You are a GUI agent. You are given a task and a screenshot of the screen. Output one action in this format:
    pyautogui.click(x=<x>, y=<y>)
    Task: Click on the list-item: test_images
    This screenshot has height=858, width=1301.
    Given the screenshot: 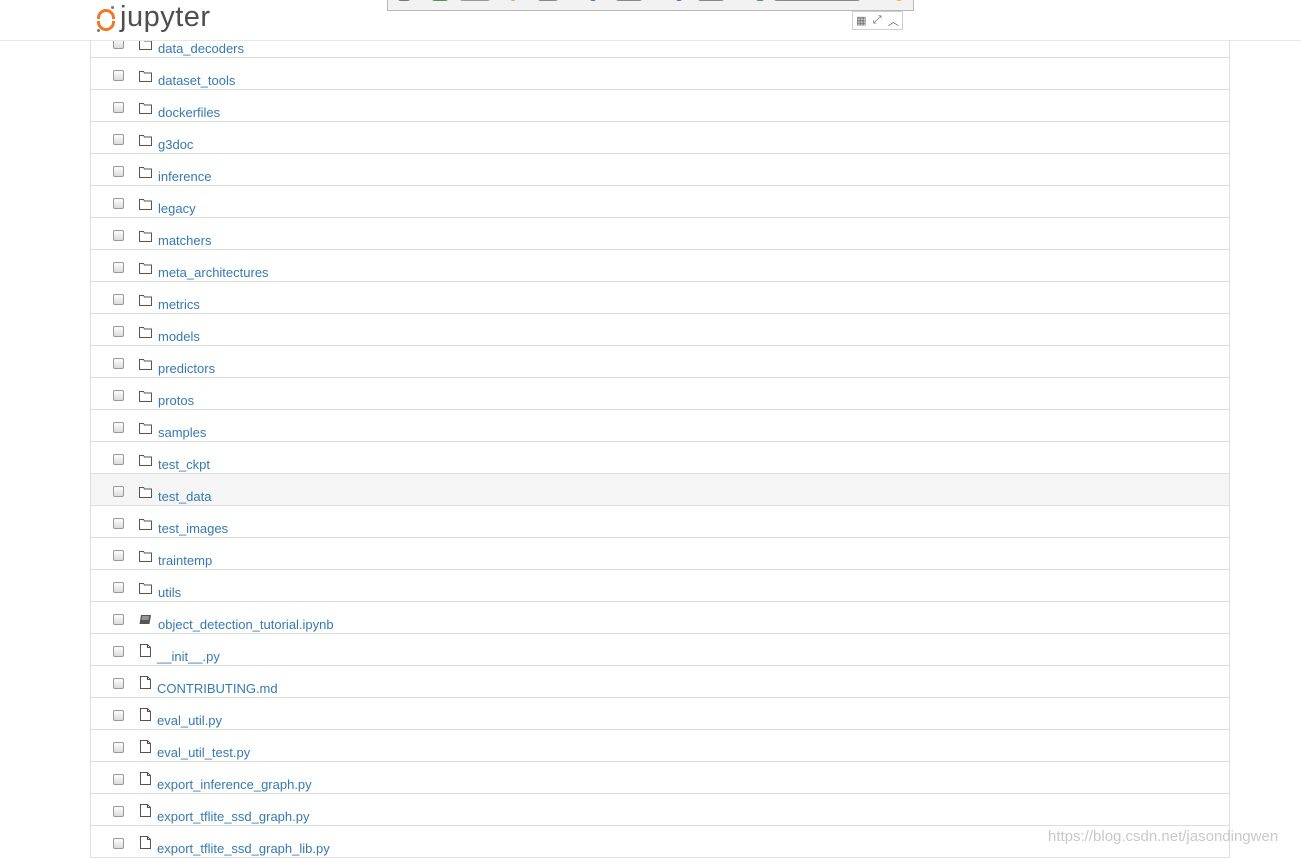 What is the action you would take?
    pyautogui.click(x=660, y=522)
    